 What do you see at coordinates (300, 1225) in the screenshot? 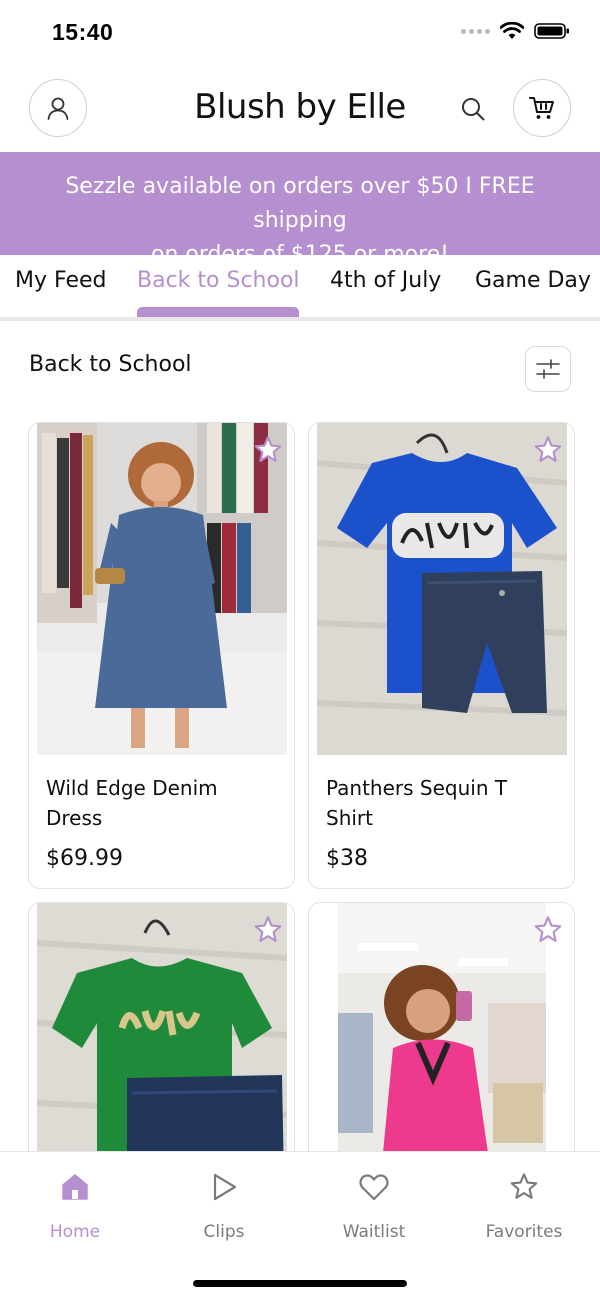
I see `bottom-nav: Home Clips Waitlist Favorites` at bounding box center [300, 1225].